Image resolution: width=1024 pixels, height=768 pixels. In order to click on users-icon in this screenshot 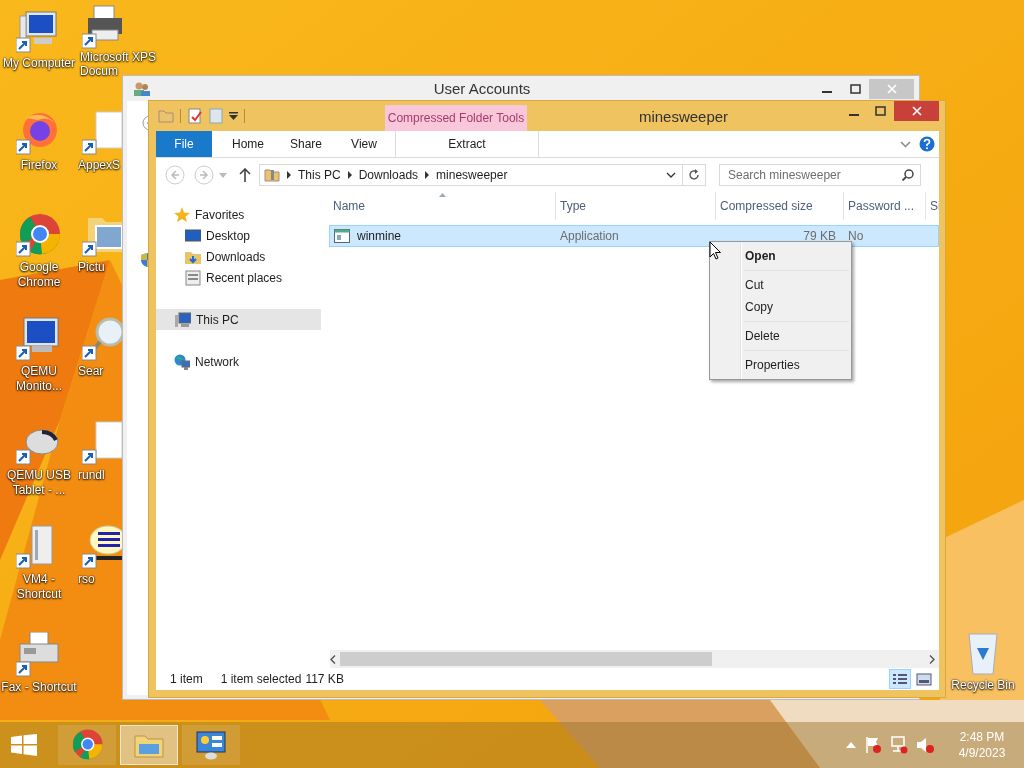, I will do `click(142, 88)`.